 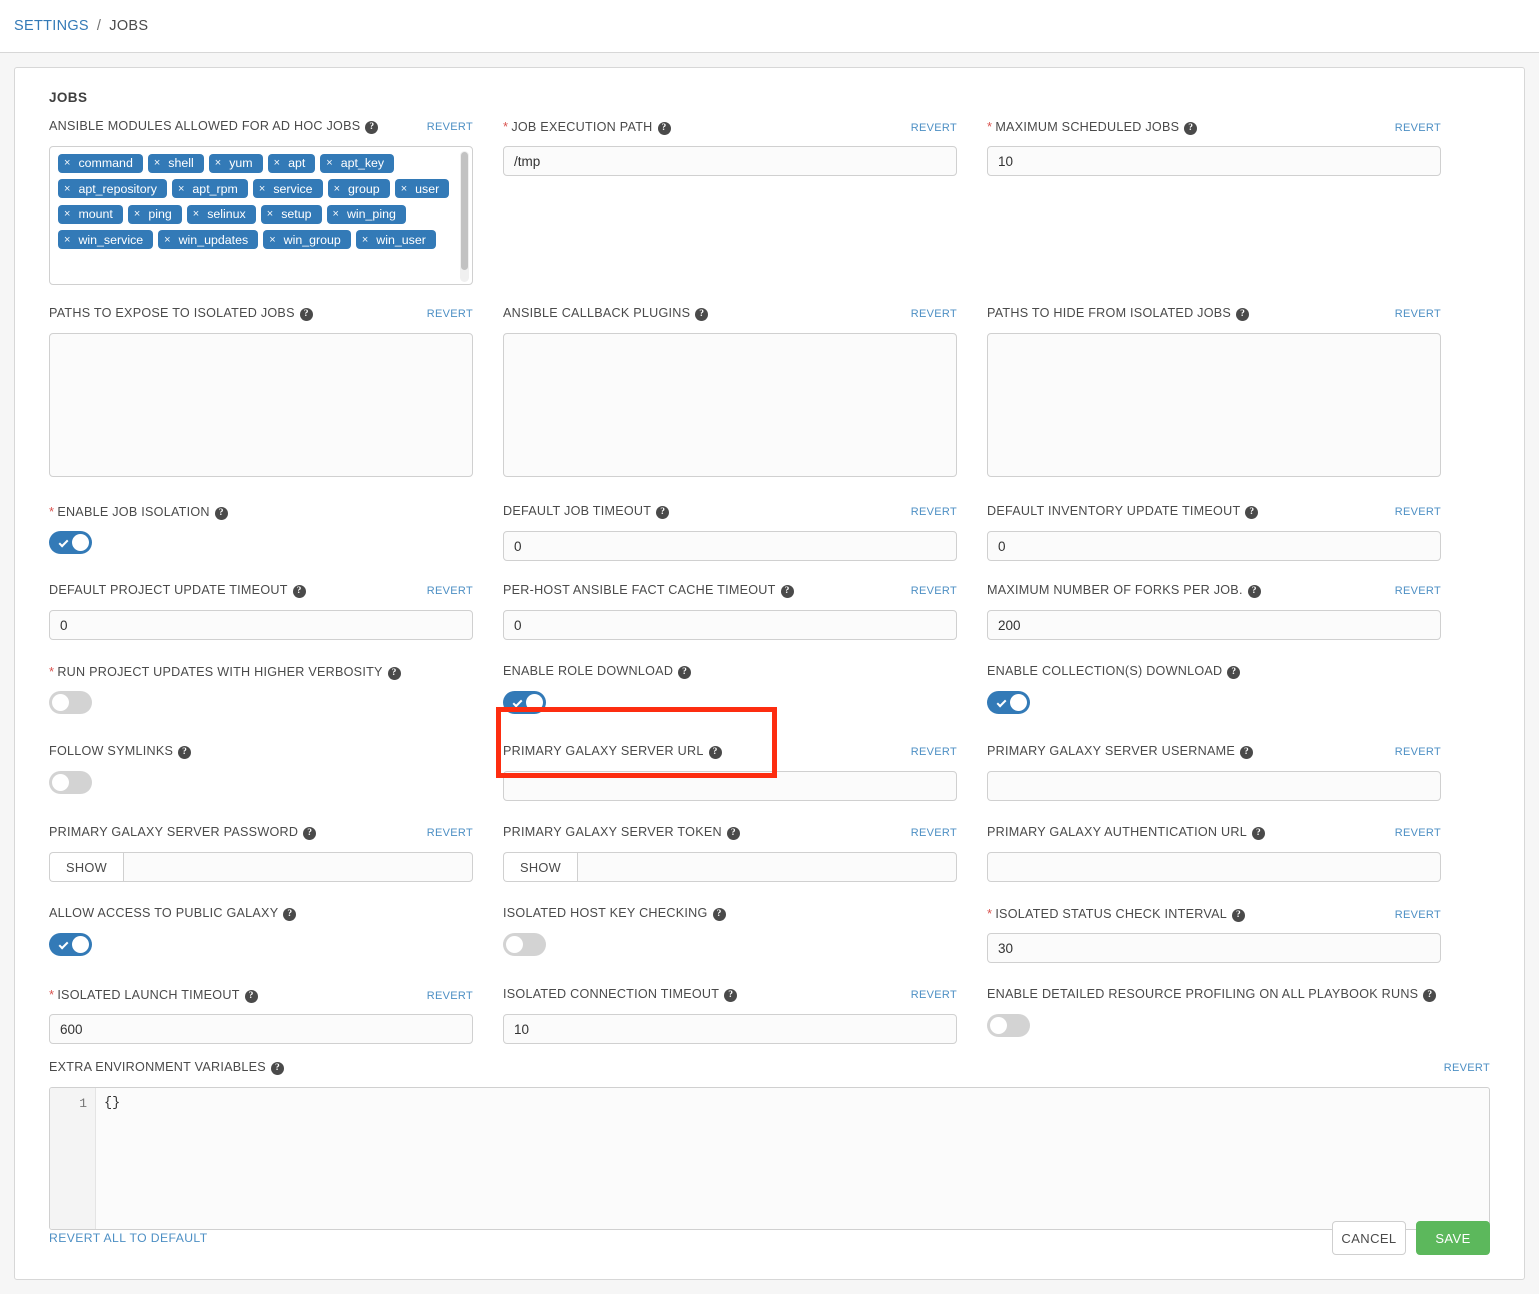 What do you see at coordinates (1418, 128) in the screenshot?
I see `revert-maximum-scheduled-jobs: REVERT` at bounding box center [1418, 128].